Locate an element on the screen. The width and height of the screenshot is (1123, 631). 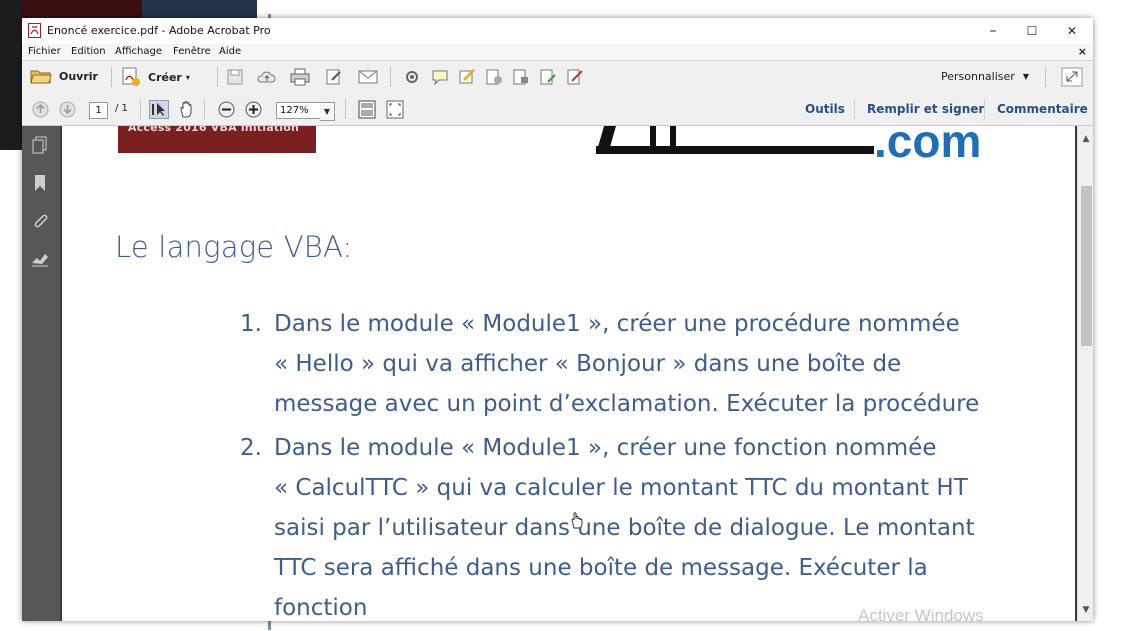
open-button: Ouvrir is located at coordinates (64, 76).